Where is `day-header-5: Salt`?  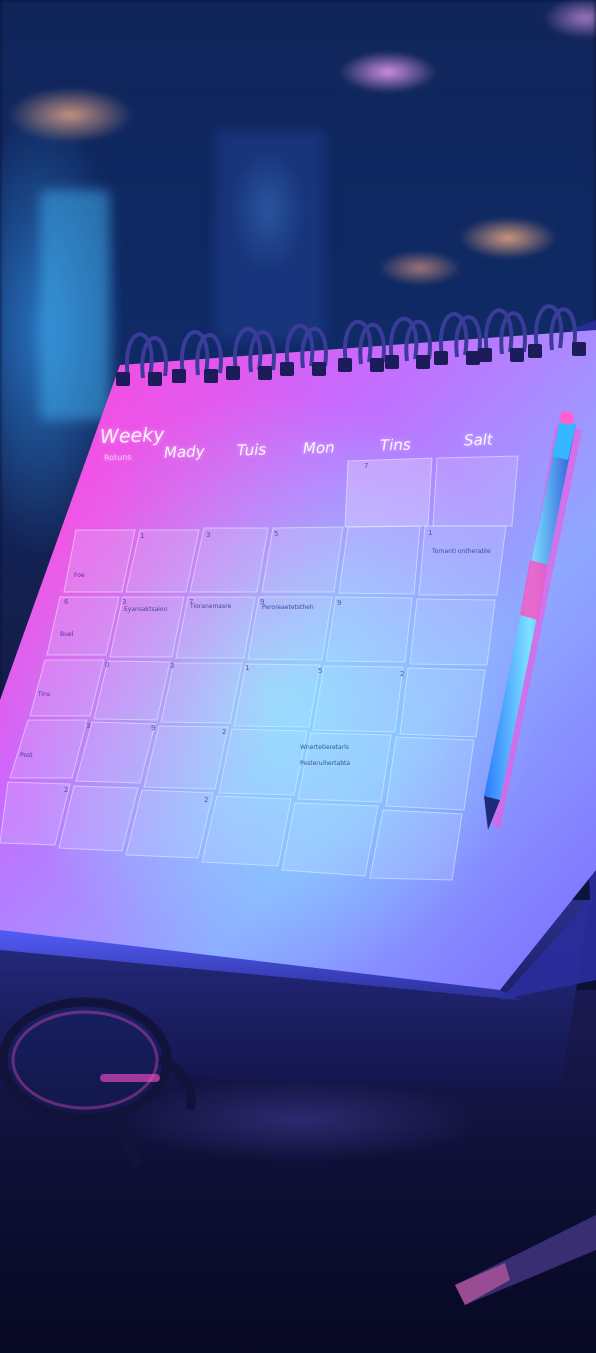
day-header-5: Salt is located at coordinates (478, 440).